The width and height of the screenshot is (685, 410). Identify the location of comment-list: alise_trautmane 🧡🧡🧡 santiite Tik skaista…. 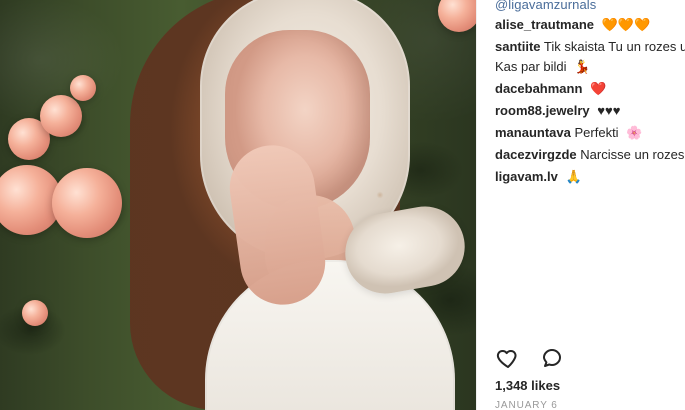
(590, 103).